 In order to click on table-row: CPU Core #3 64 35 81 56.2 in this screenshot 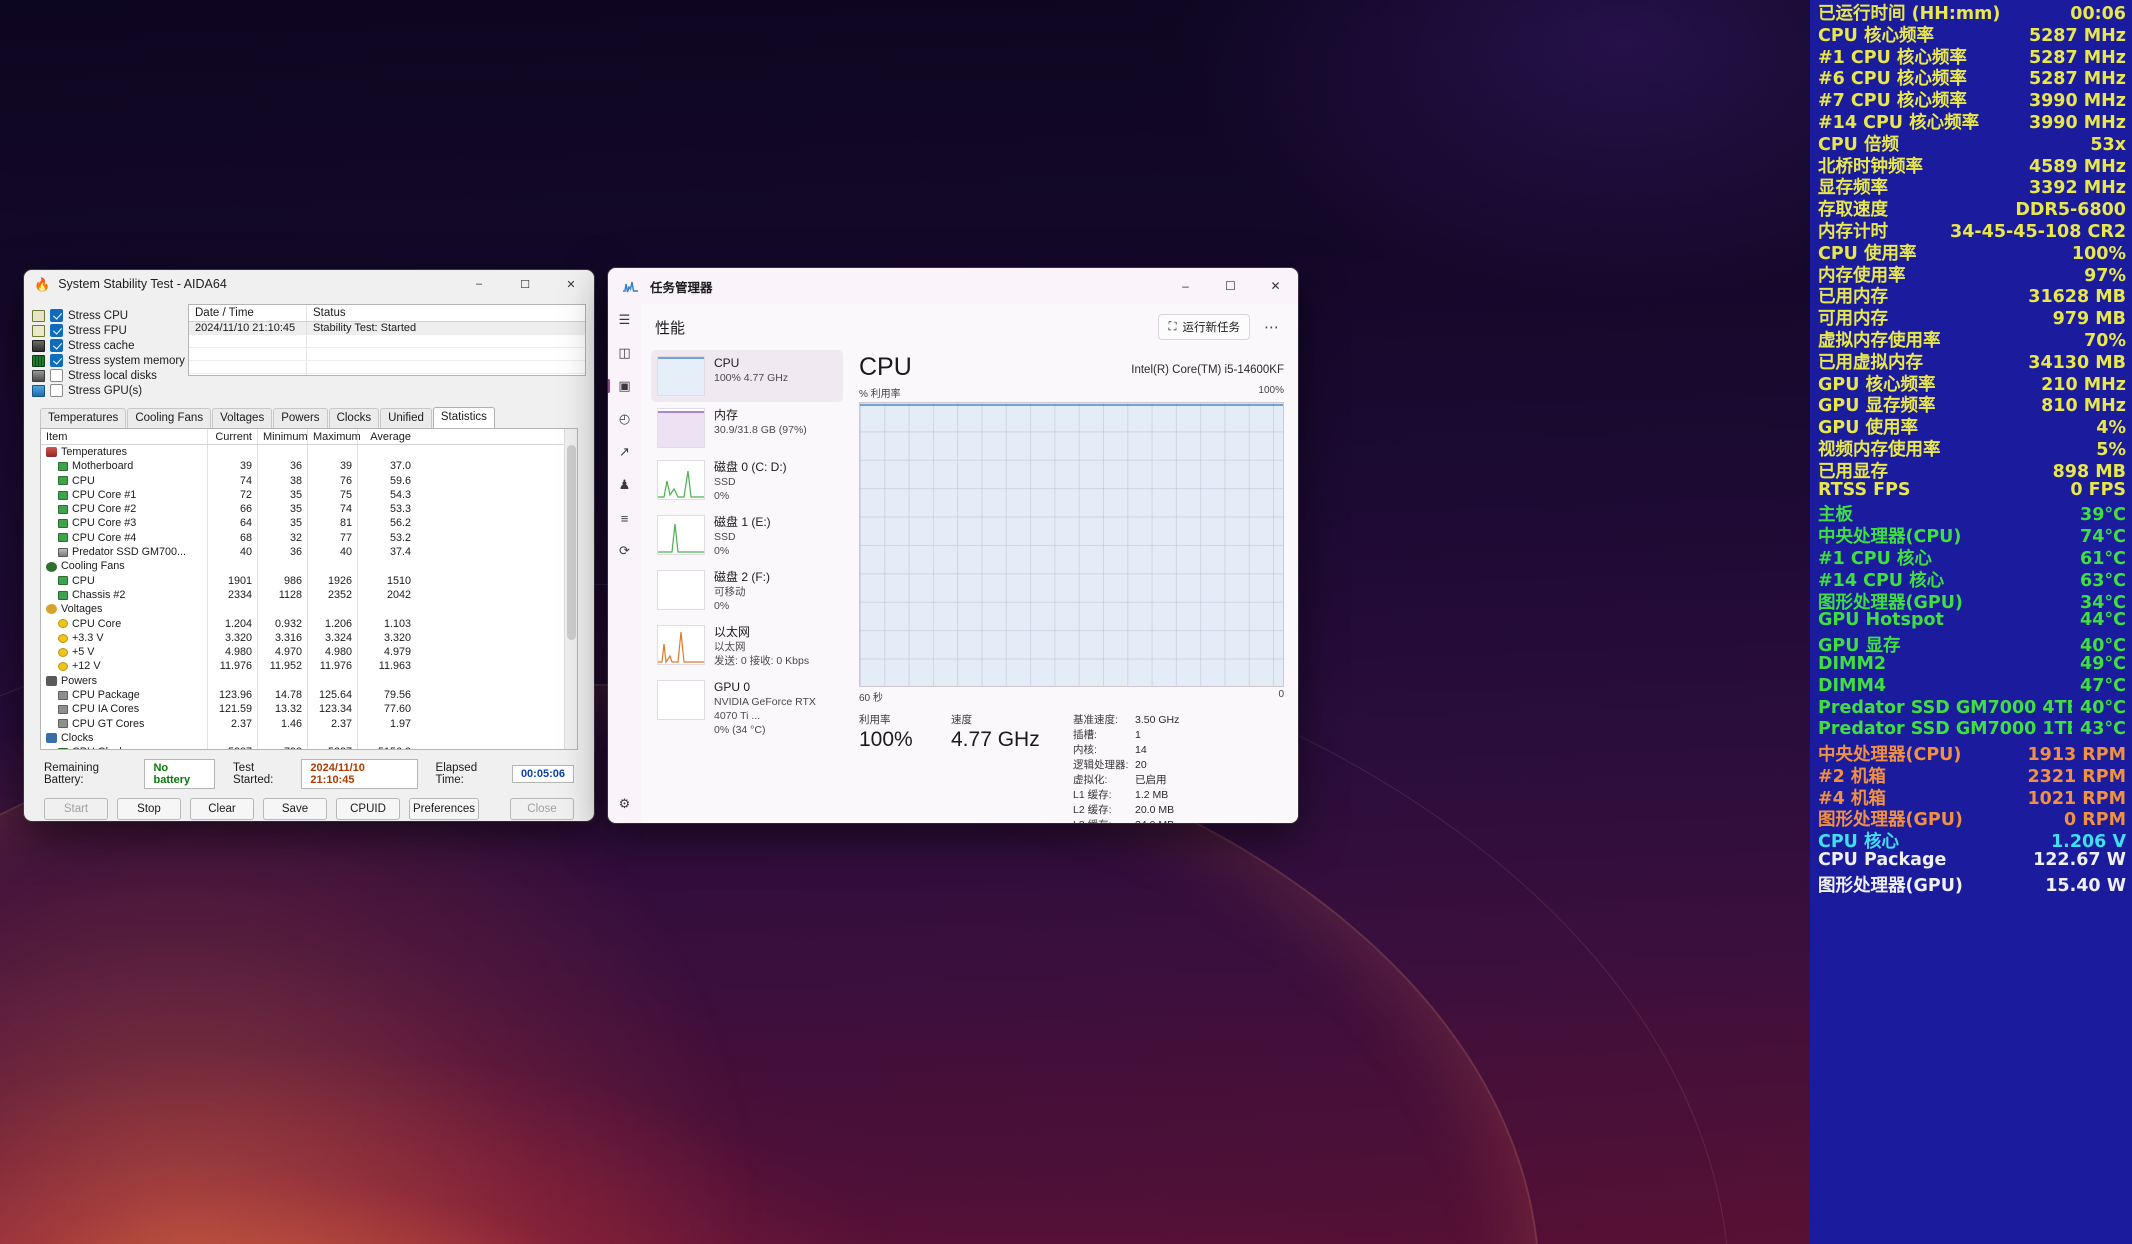, I will do `click(302, 523)`.